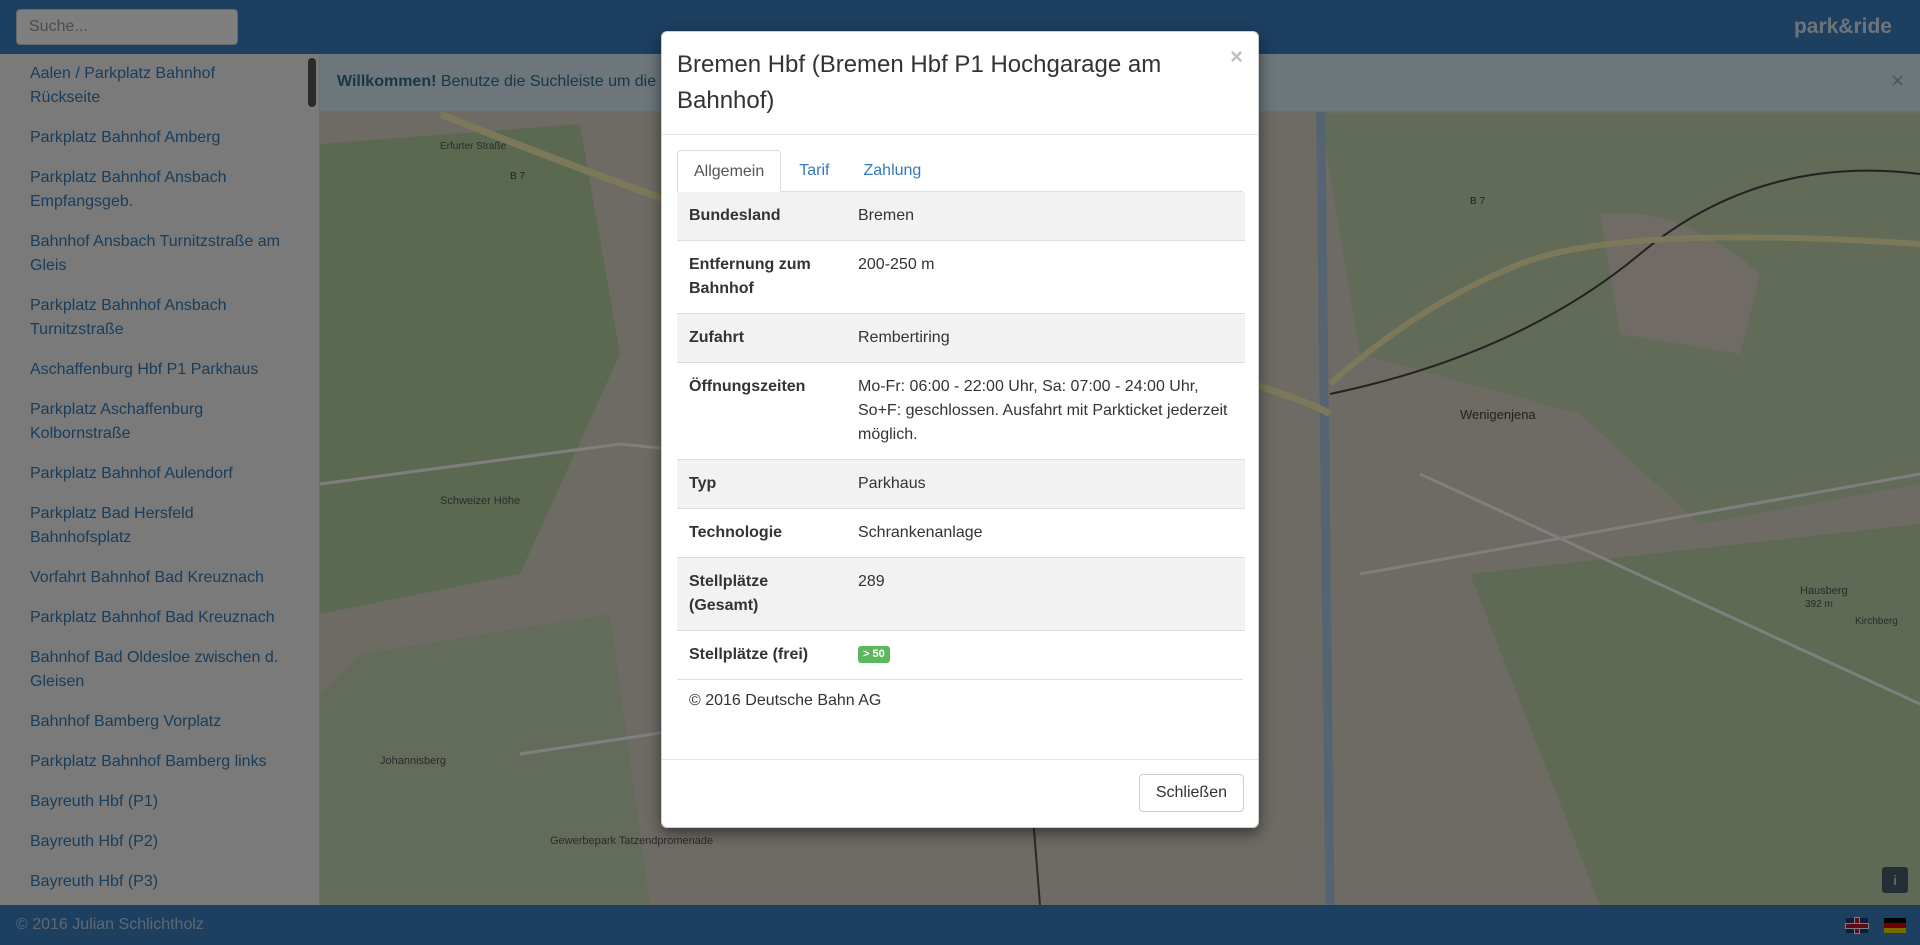 The width and height of the screenshot is (1920, 945). Describe the element at coordinates (1045, 484) in the screenshot. I see `row-value: Parkhaus` at that location.